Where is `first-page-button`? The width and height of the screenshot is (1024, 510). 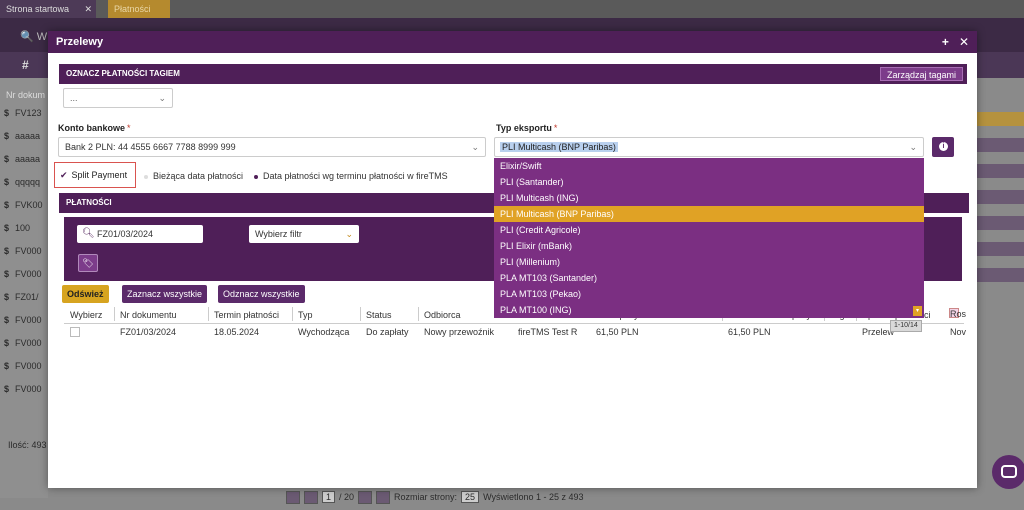
first-page-button is located at coordinates (293, 497).